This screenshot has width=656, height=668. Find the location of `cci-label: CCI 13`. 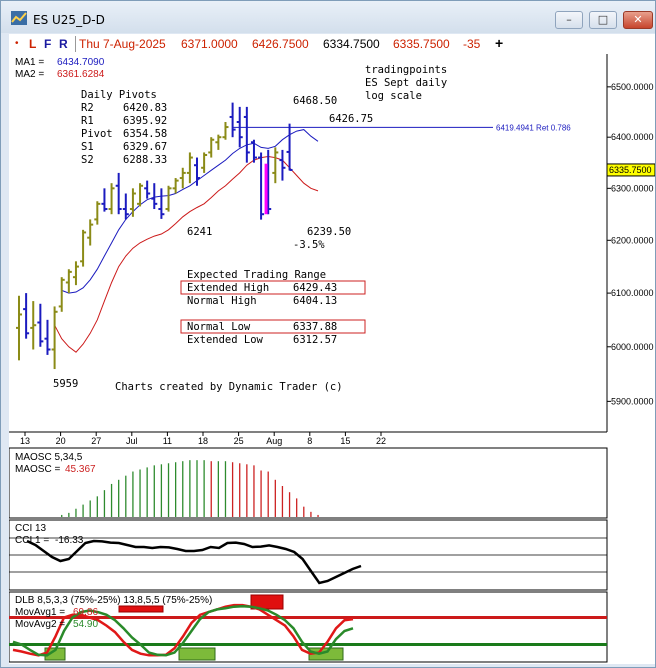

cci-label: CCI 13 is located at coordinates (31, 528).